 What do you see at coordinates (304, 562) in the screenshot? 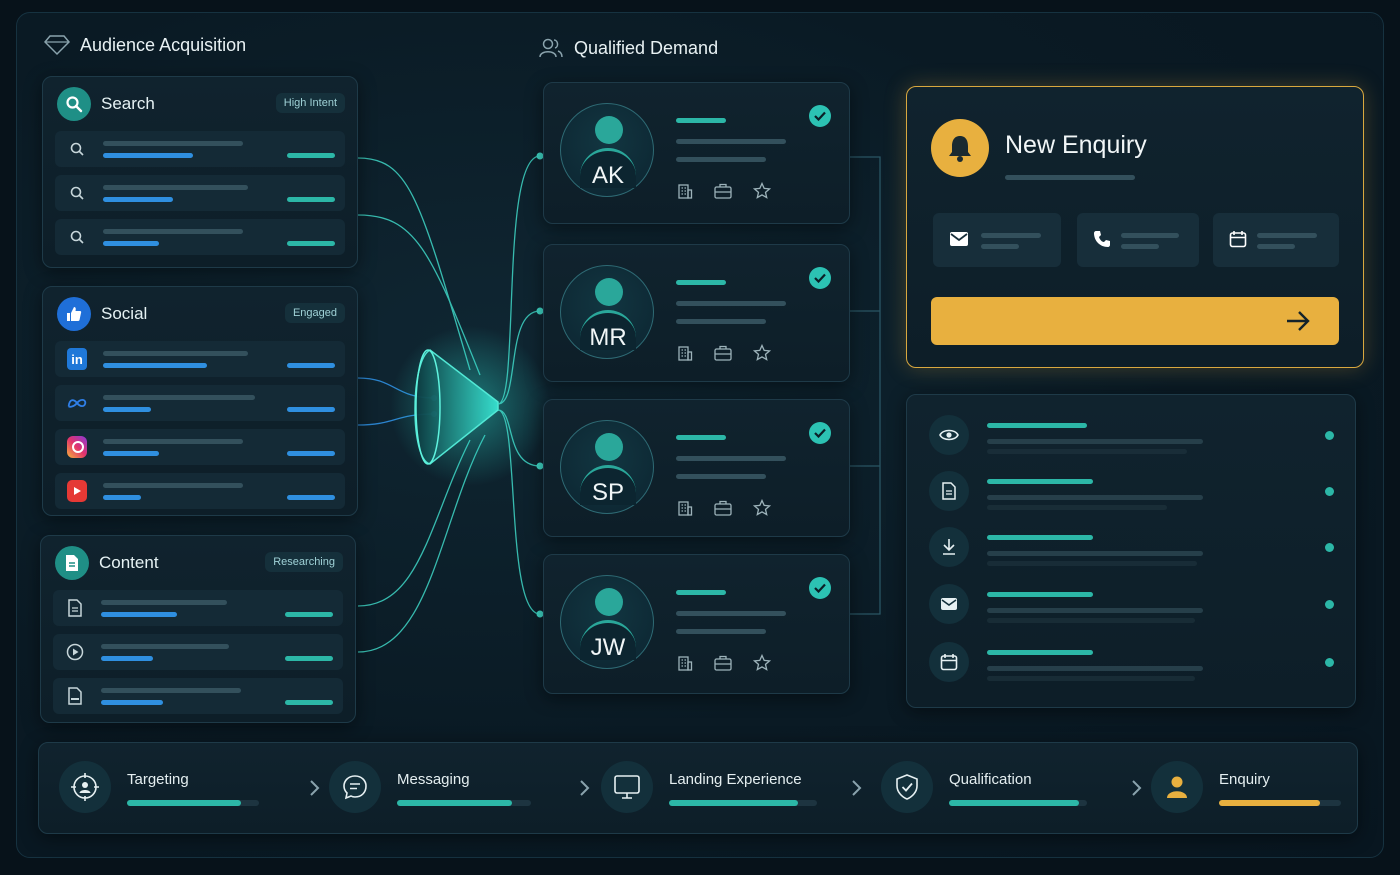
I see `status-badge: Researching` at bounding box center [304, 562].